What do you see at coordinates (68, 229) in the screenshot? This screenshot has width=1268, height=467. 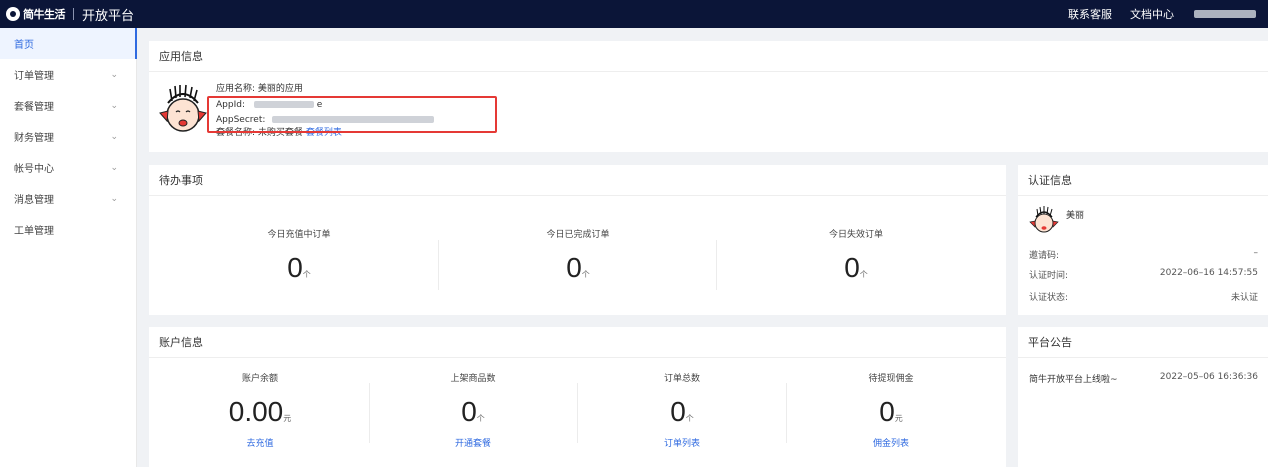 I see `sidebar-item-tickets: 工单管理` at bounding box center [68, 229].